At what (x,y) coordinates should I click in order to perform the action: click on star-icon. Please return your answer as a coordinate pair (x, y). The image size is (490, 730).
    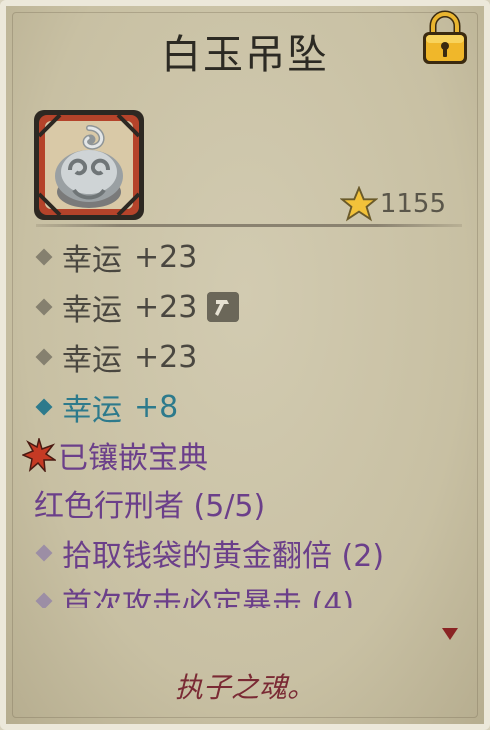
    Looking at the image, I should click on (358, 204).